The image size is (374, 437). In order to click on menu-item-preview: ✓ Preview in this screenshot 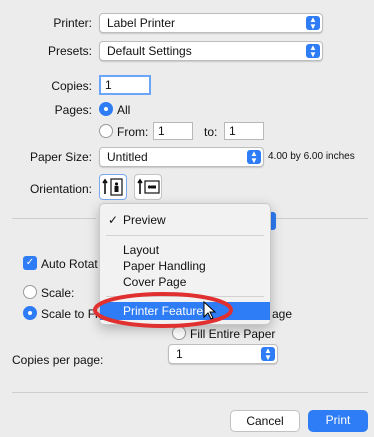, I will do `click(185, 220)`.